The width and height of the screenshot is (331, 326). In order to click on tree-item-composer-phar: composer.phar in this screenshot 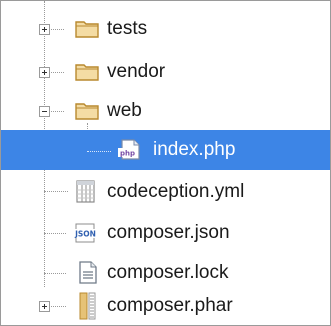, I will do `click(165, 305)`.